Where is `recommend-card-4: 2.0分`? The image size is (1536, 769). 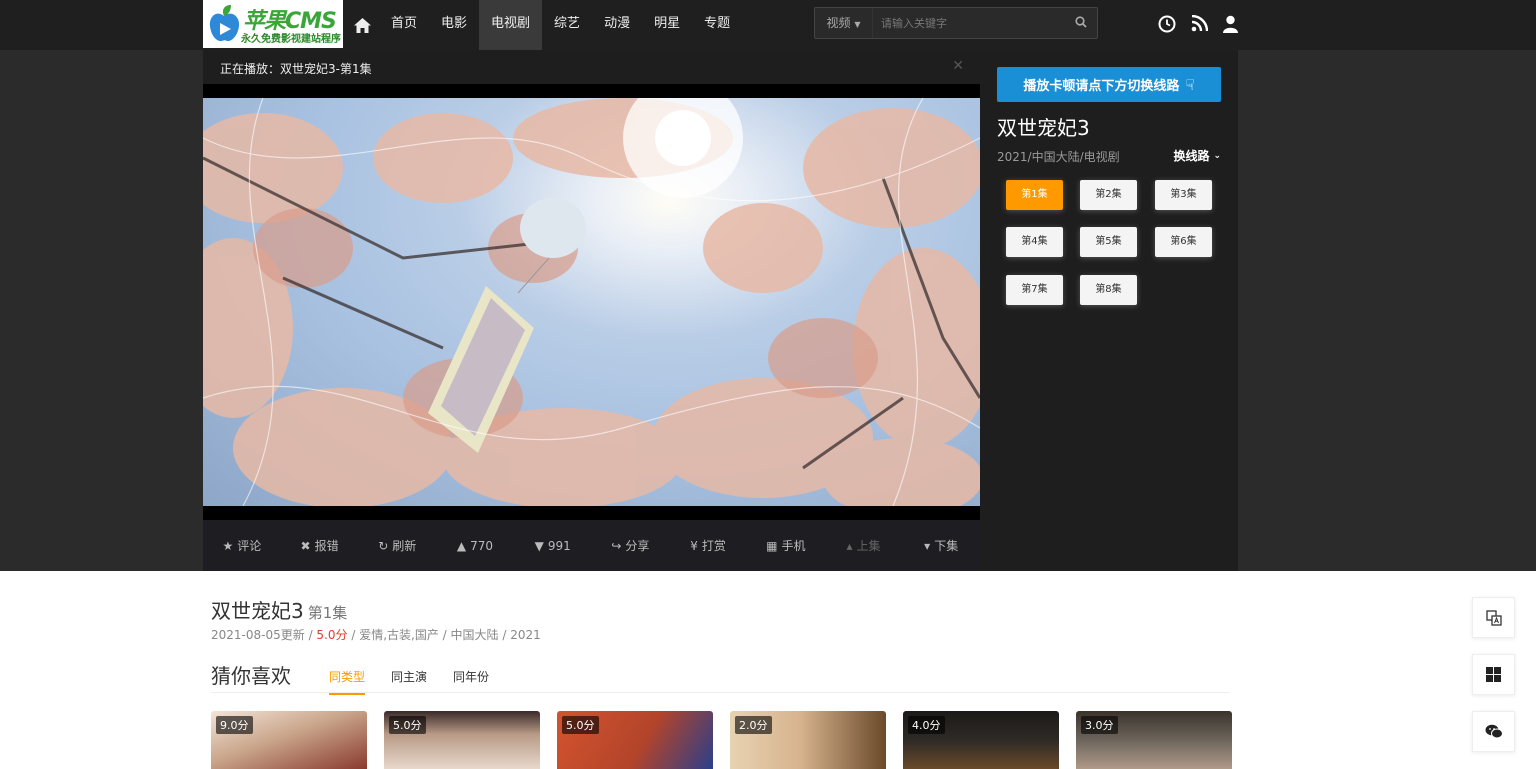
recommend-card-4: 2.0分 is located at coordinates (808, 740).